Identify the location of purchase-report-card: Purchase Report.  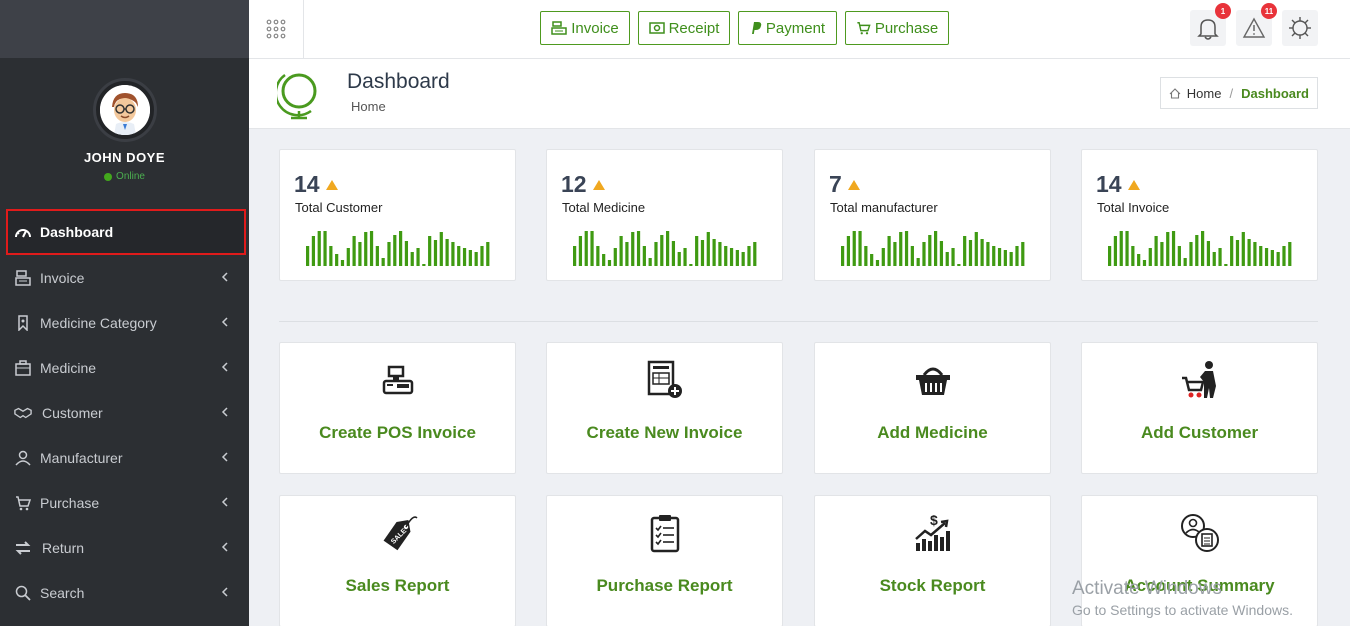
(664, 560).